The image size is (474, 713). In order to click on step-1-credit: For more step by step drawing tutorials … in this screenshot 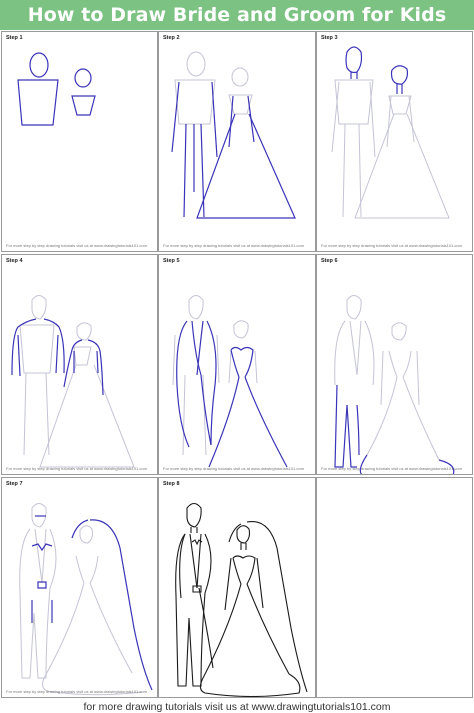, I will do `click(76, 245)`.